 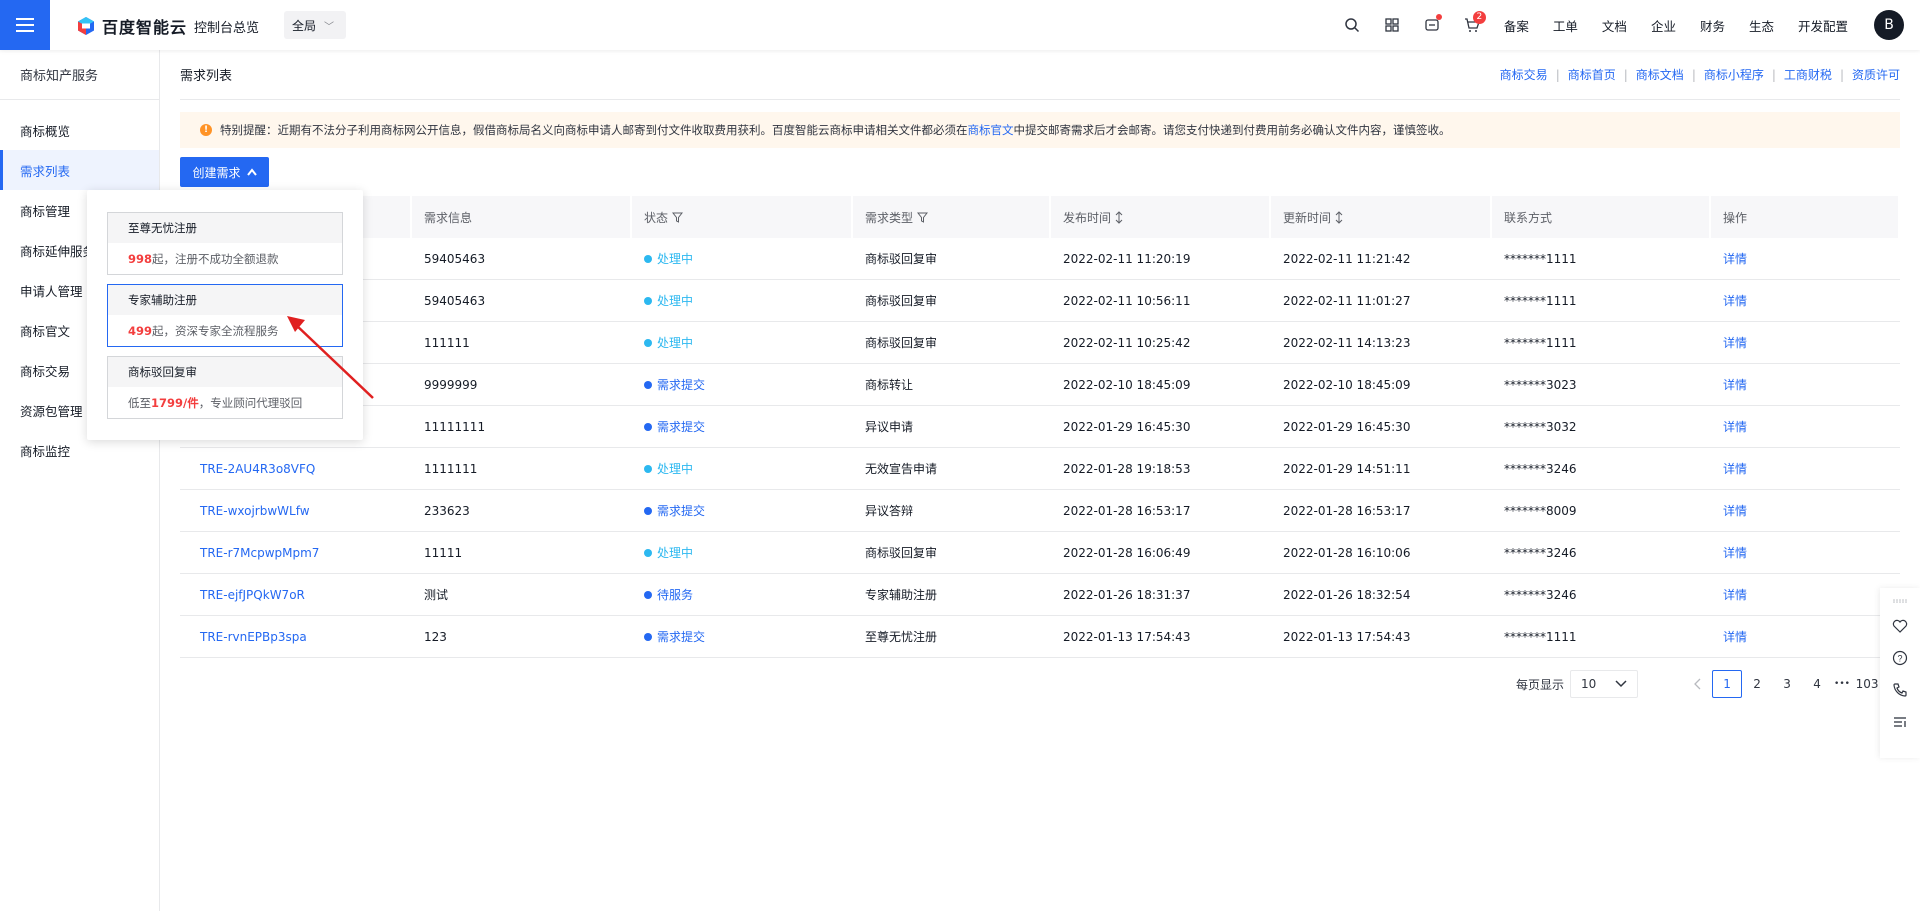 I want to click on top-right-nav: 2 备案 工单 文档 企业 财务 生态 开发配置 B, so click(x=1626, y=25).